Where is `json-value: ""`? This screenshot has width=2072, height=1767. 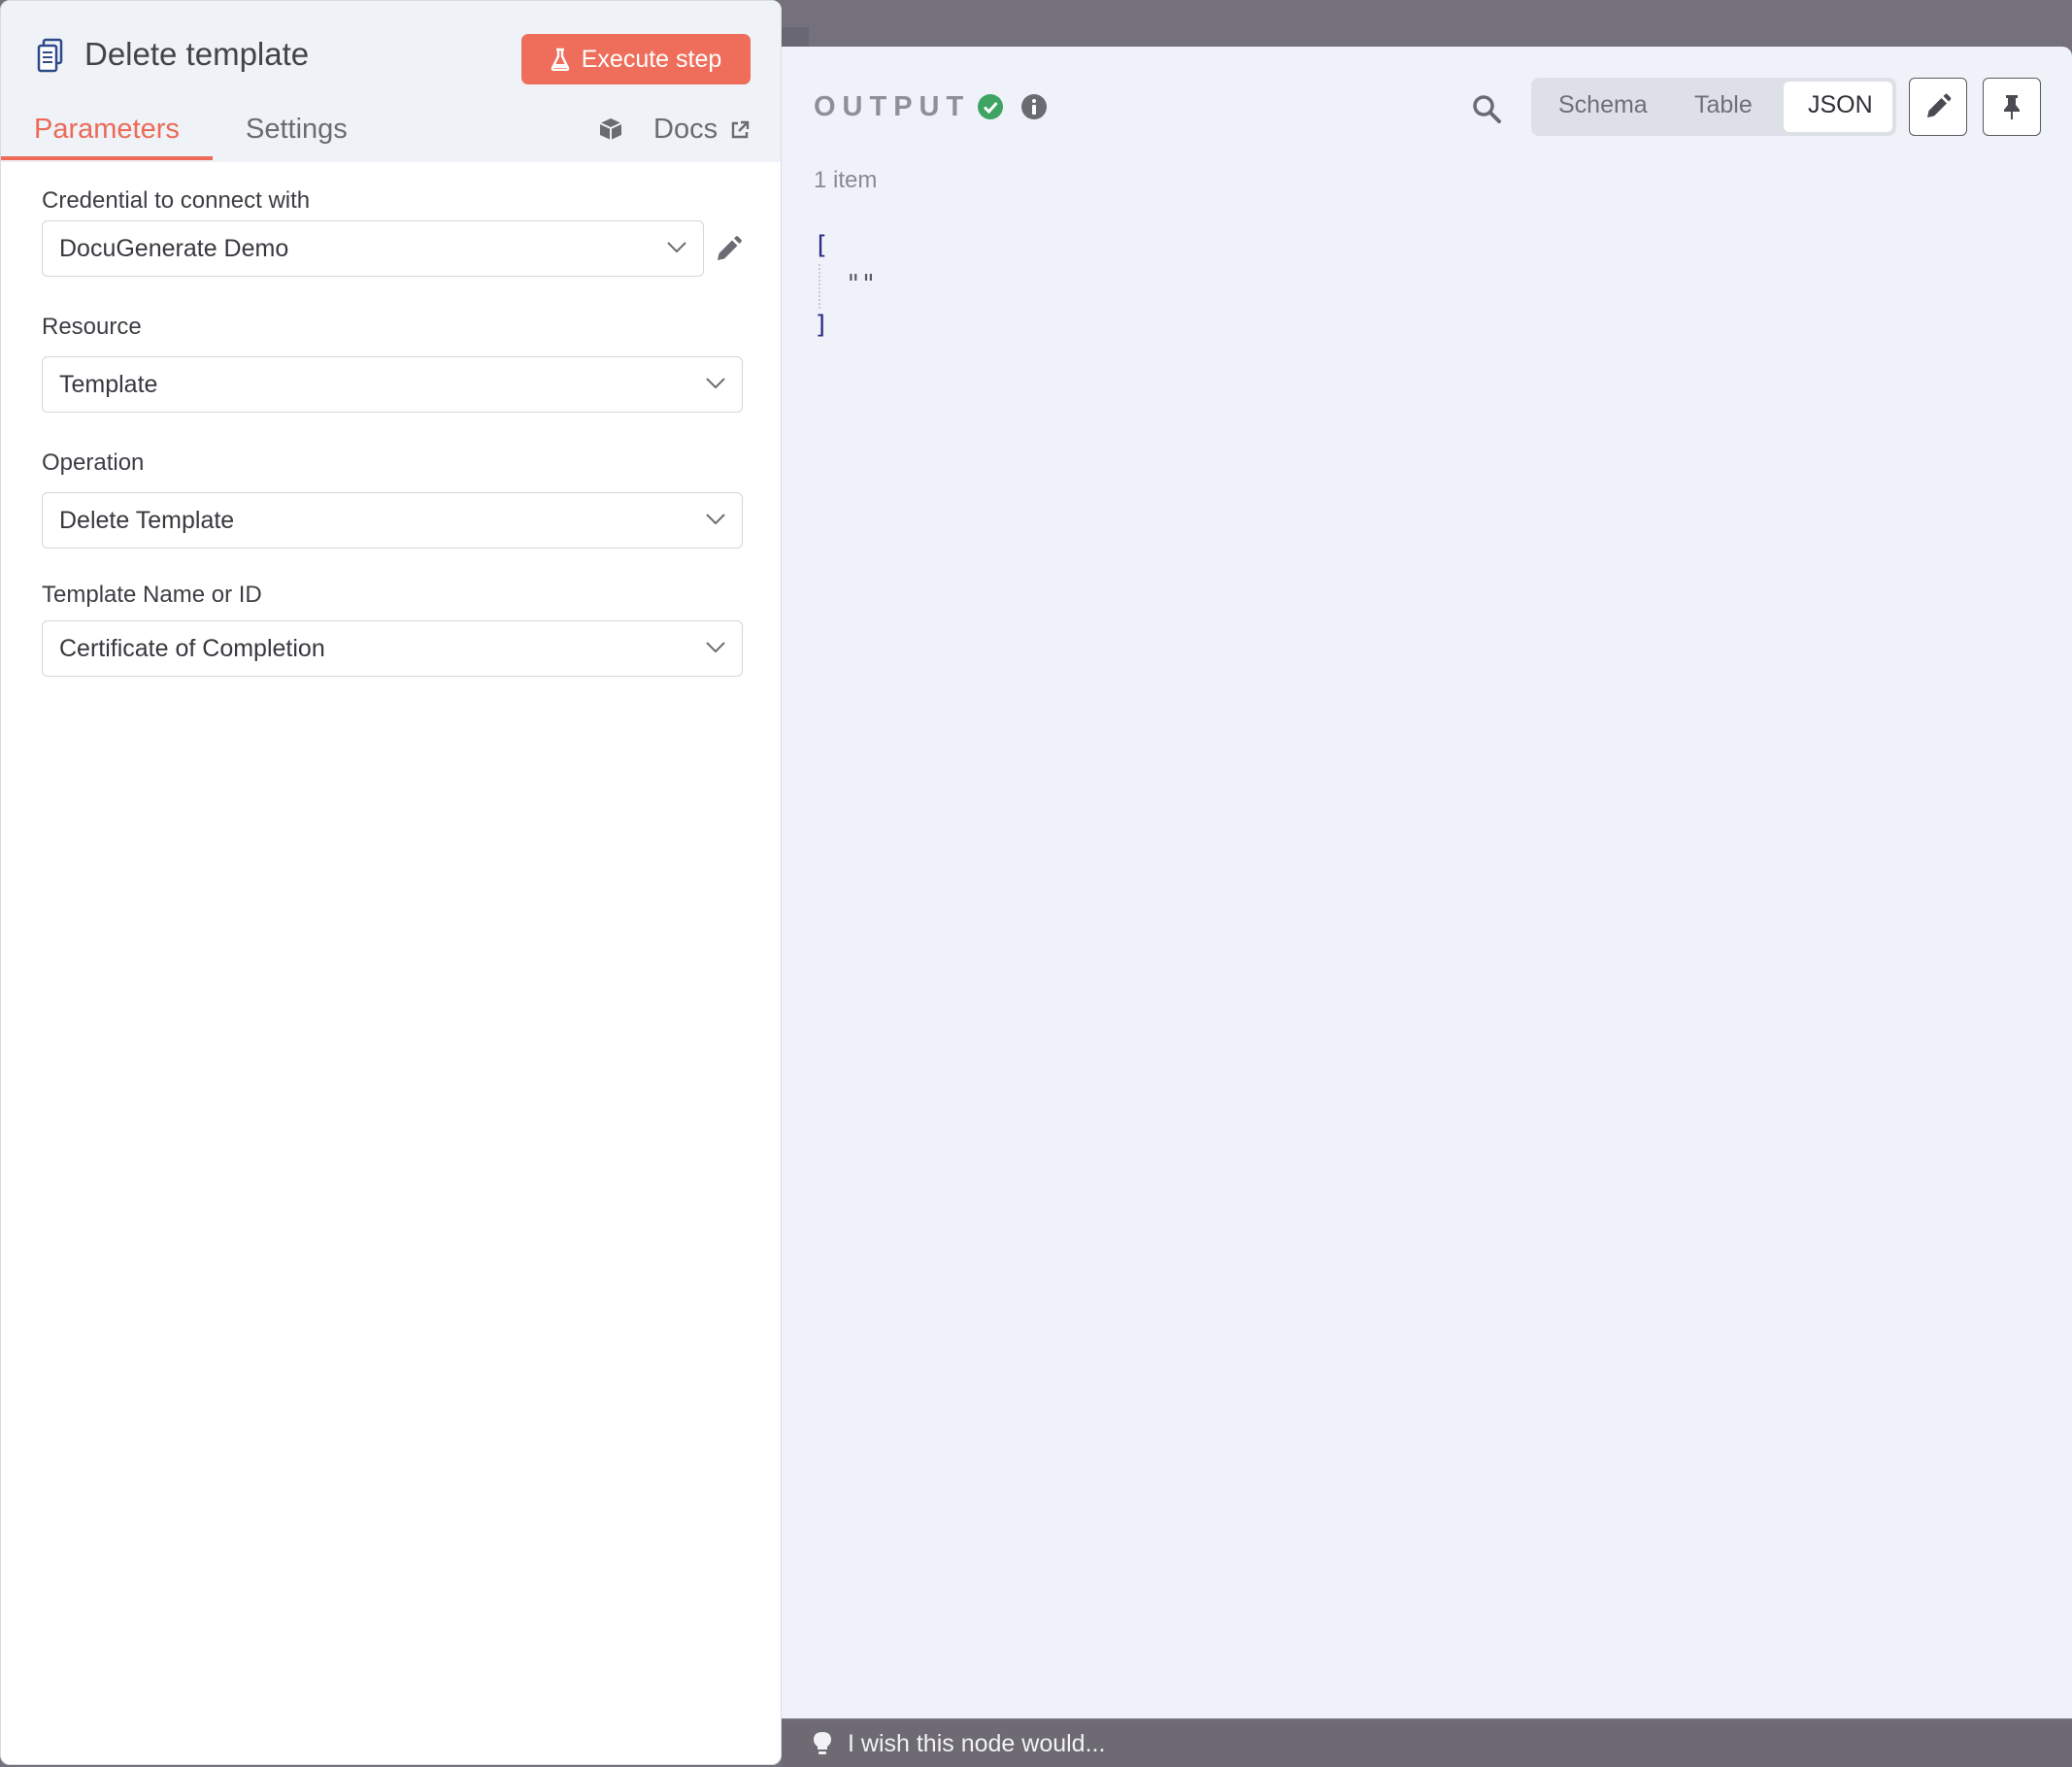 json-value: "" is located at coordinates (861, 284).